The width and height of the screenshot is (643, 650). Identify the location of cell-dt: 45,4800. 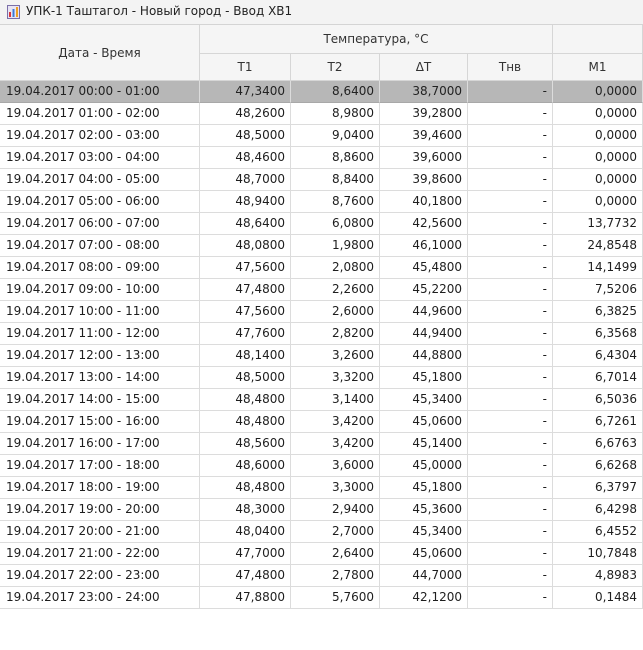
(424, 268).